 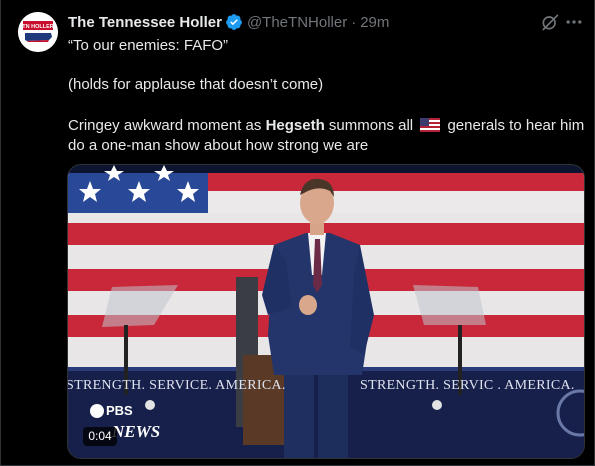 I want to click on grok-icon, so click(x=550, y=22).